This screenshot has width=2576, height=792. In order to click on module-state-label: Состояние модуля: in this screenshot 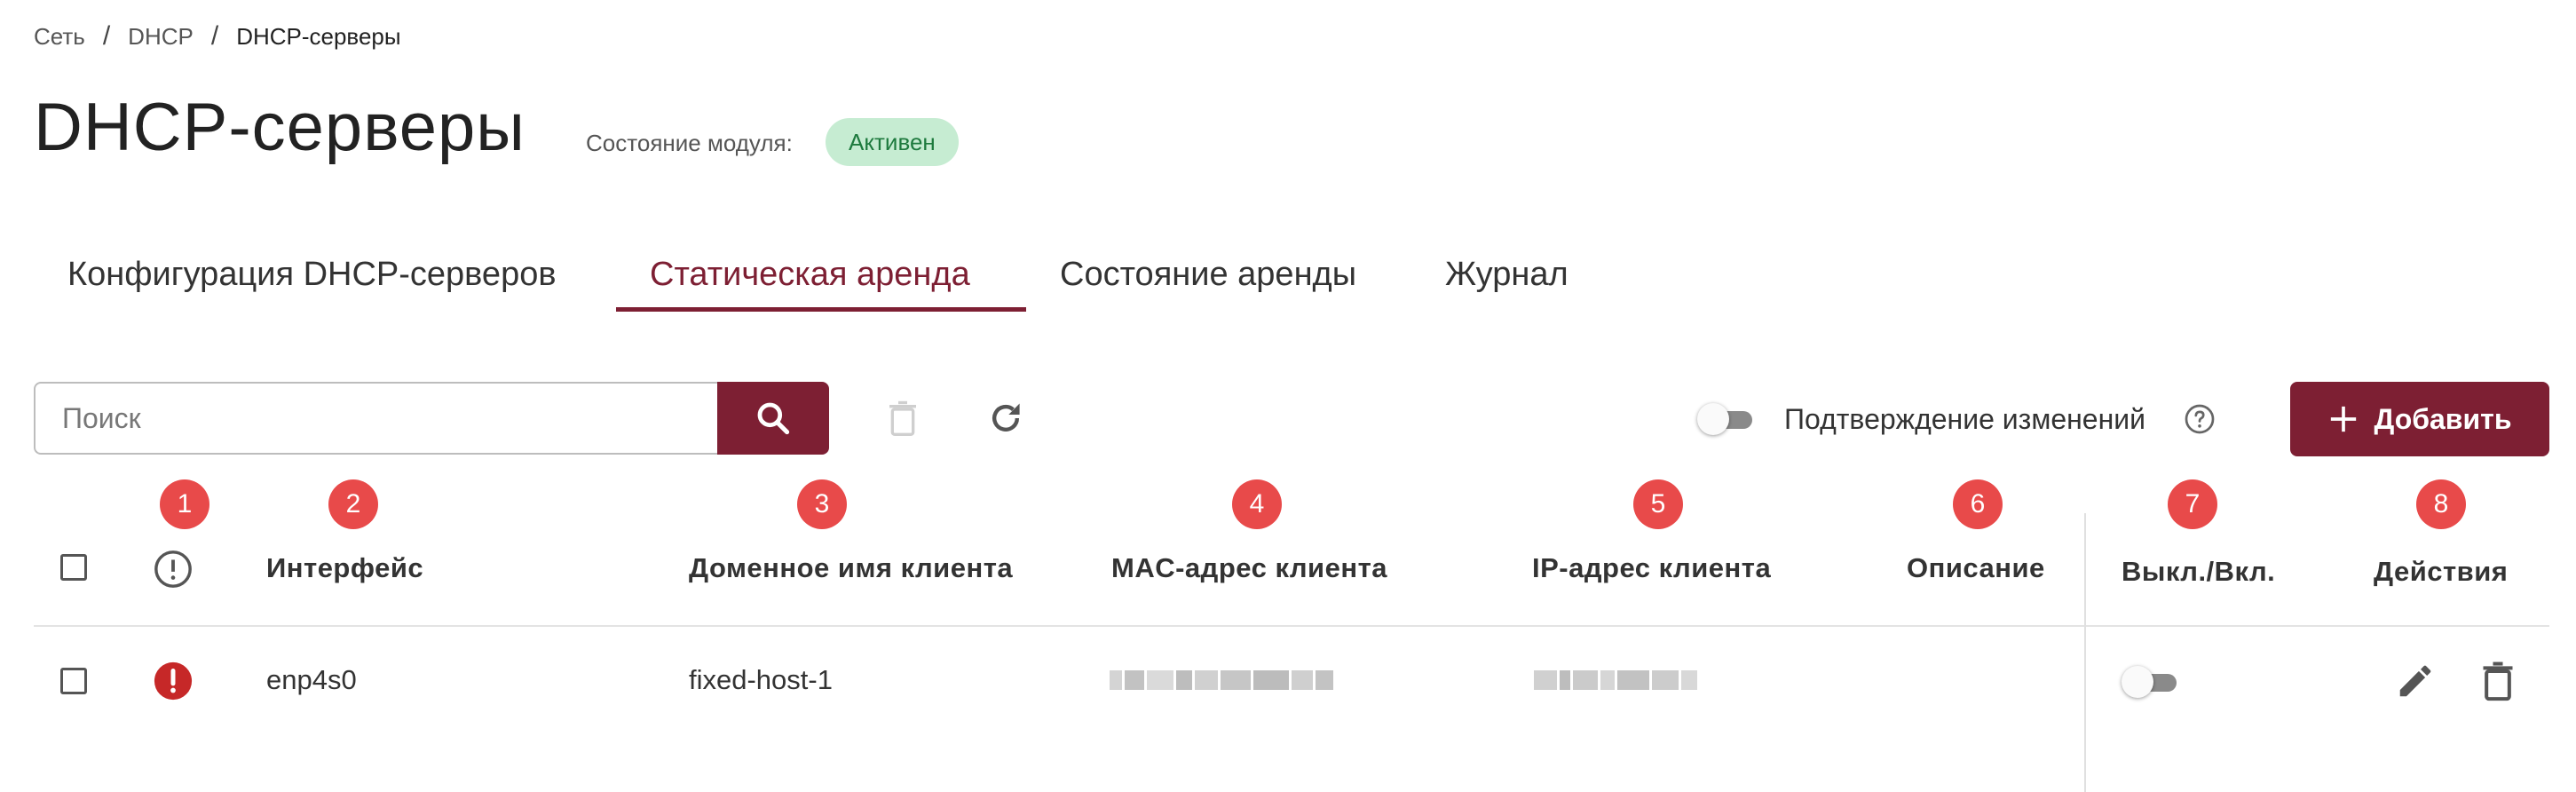, I will do `click(689, 143)`.